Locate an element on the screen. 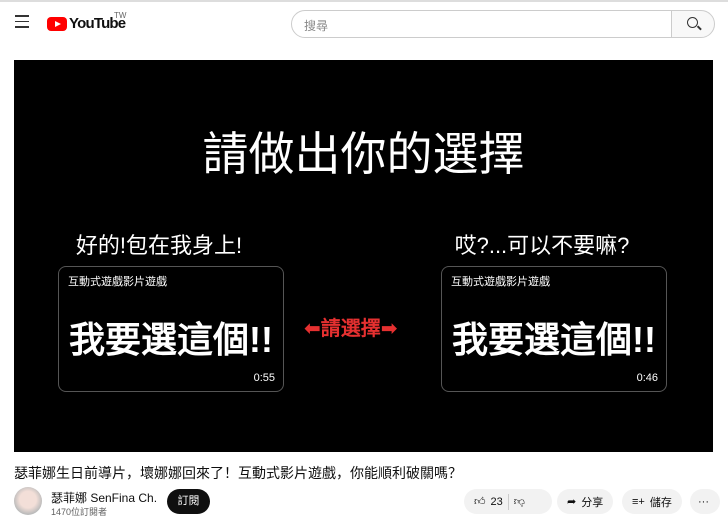  dislike-icon: 👎︎ is located at coordinates (519, 501).